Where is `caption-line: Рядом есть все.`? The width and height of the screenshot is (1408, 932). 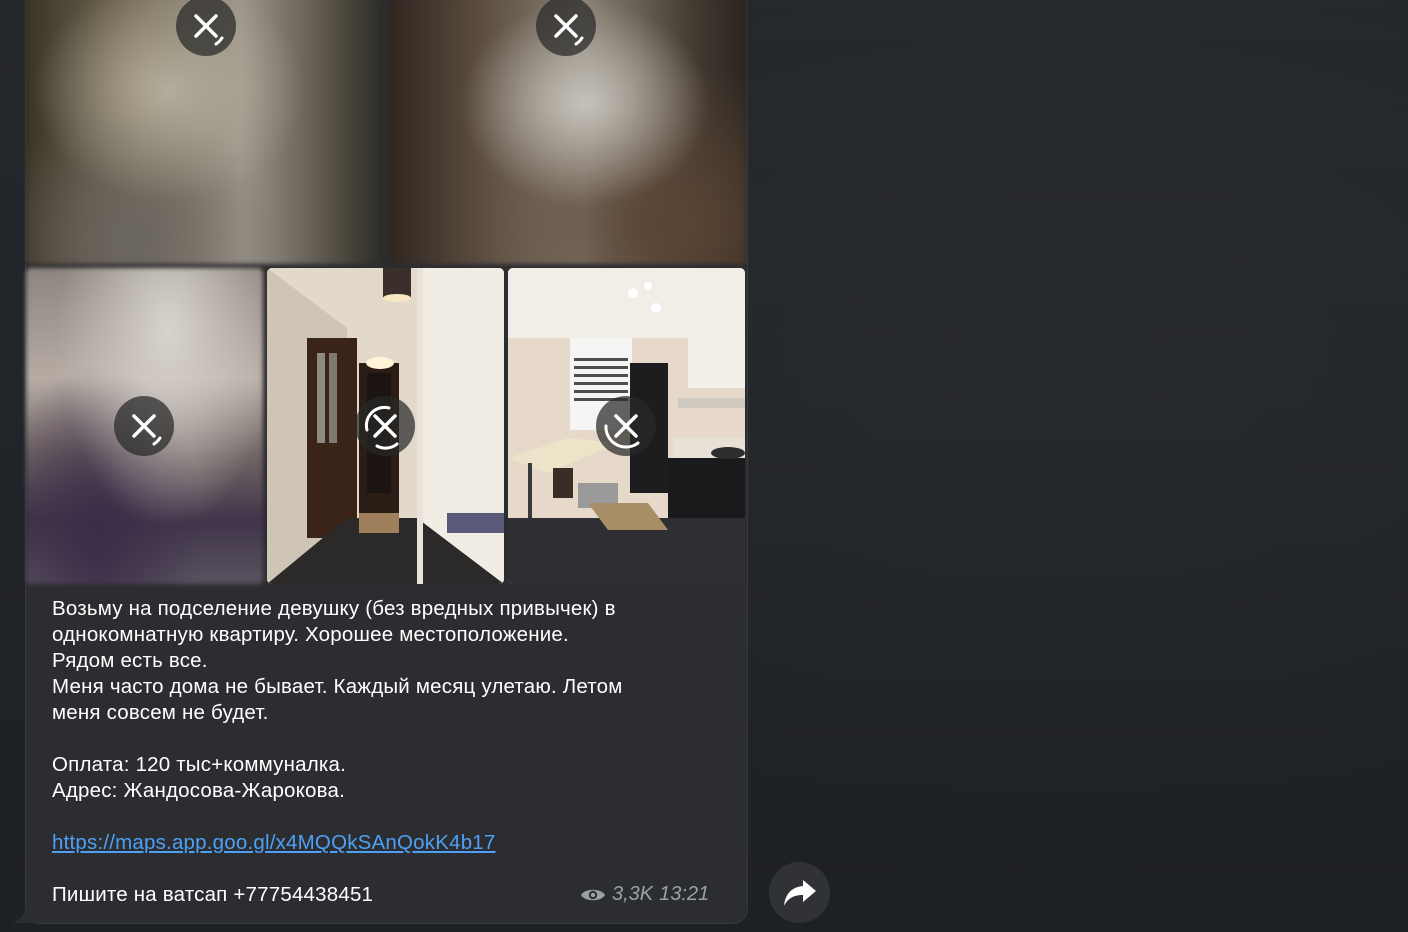 caption-line: Рядом есть все. is located at coordinates (130, 660).